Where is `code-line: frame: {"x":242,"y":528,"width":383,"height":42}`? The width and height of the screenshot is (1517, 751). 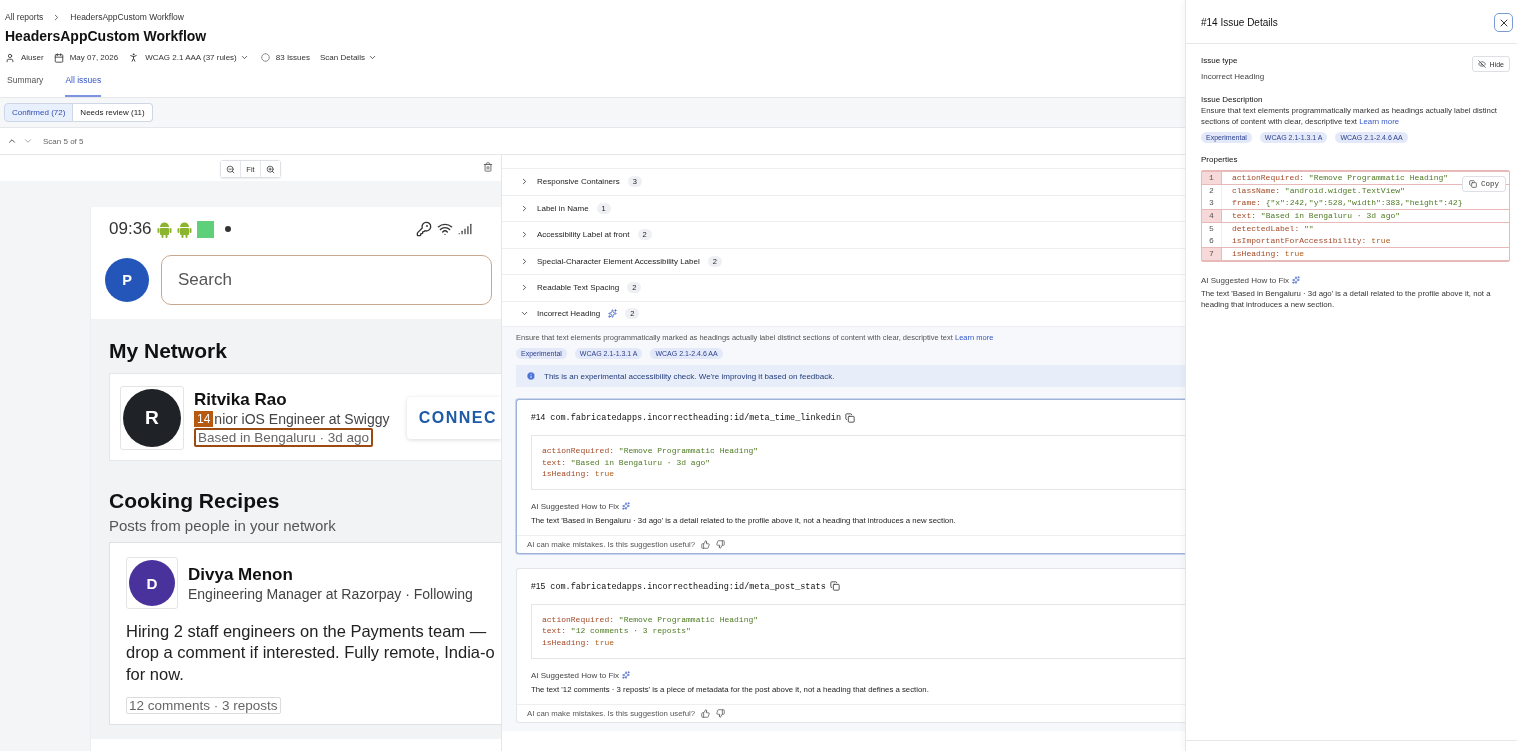
code-line: frame: {"x":242,"y":528,"width":383,"height":42} is located at coordinates (1347, 202).